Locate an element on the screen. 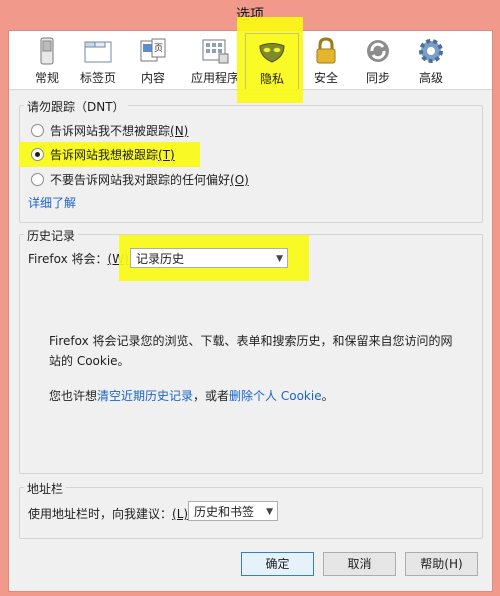  tab-content-label: 内容 is located at coordinates (152, 78).